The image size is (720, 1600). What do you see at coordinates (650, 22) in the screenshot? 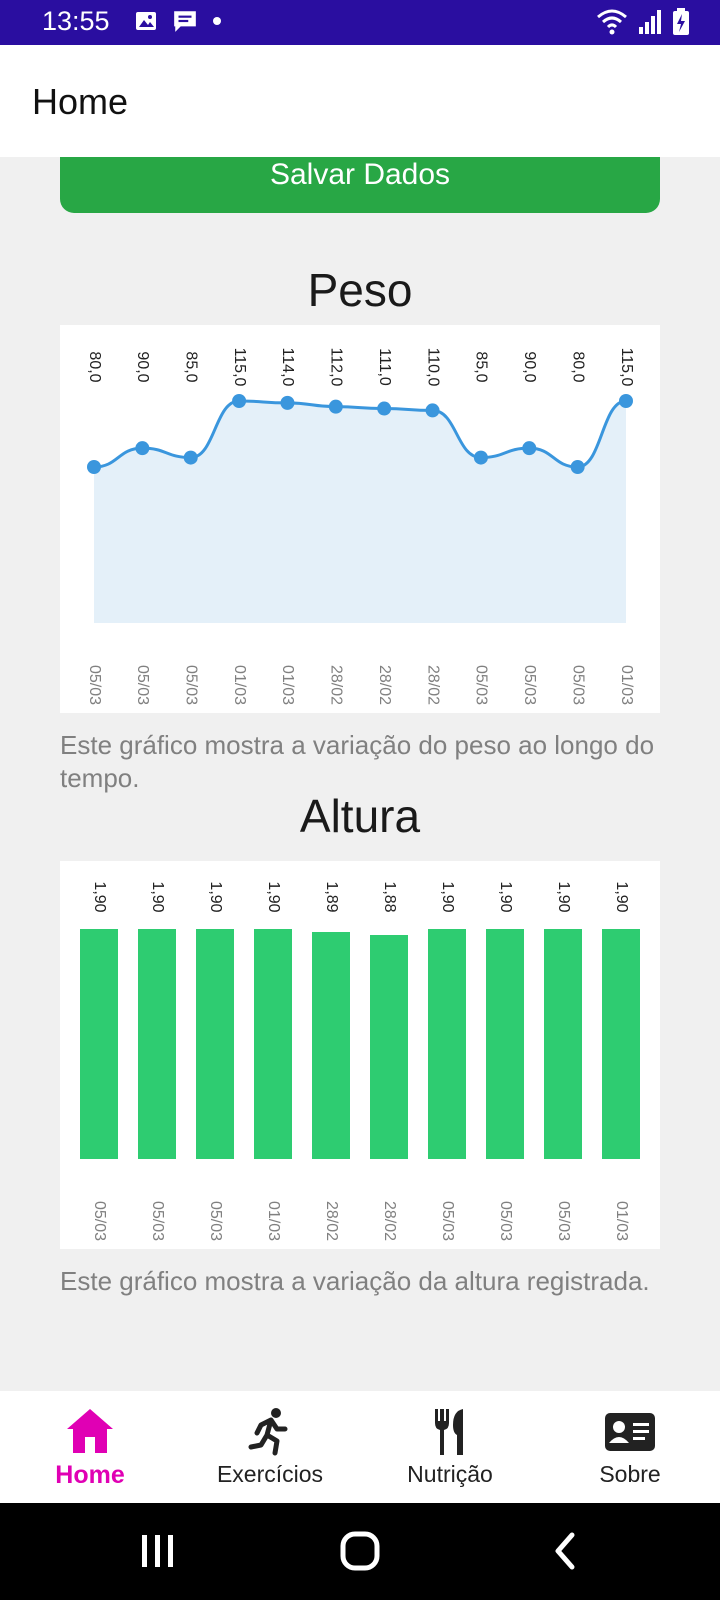
I see `signal-icon` at bounding box center [650, 22].